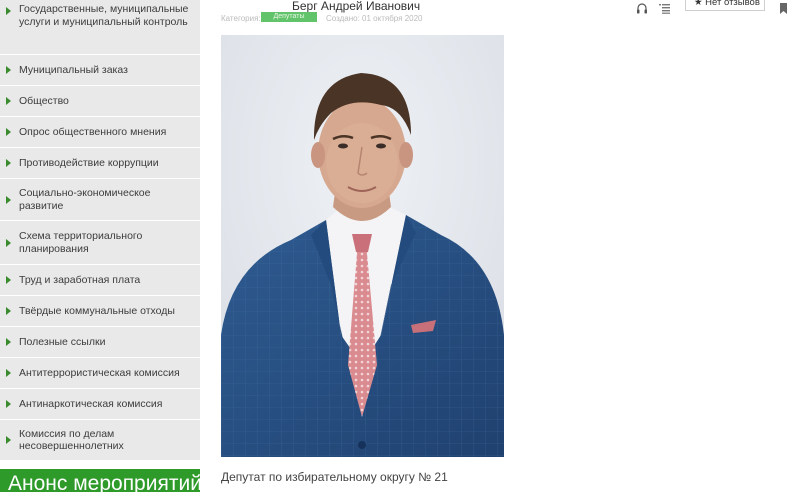 Image resolution: width=800 pixels, height=492 pixels. Describe the element at coordinates (44, 100) in the screenshot. I see `sidebar-item-label: Общество` at that location.